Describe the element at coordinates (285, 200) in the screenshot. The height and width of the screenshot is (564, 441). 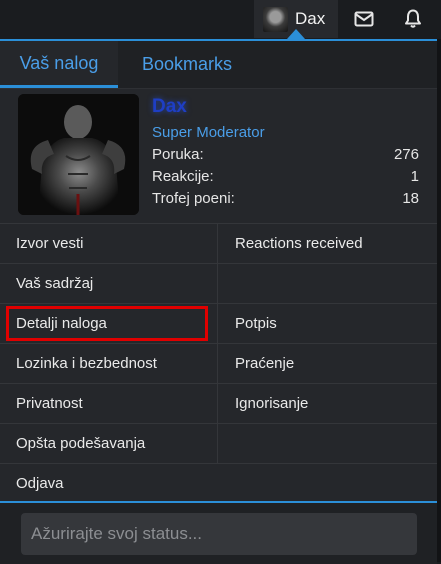
I see `stat-trophy-points: Trofej poeni: 18` at that location.